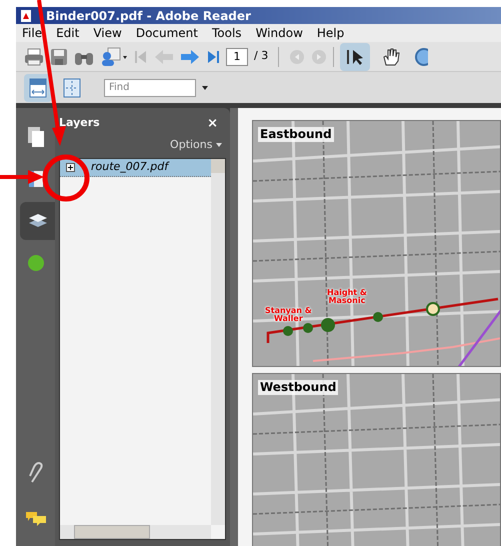  I want to click on map-heading: Westbound, so click(298, 387).